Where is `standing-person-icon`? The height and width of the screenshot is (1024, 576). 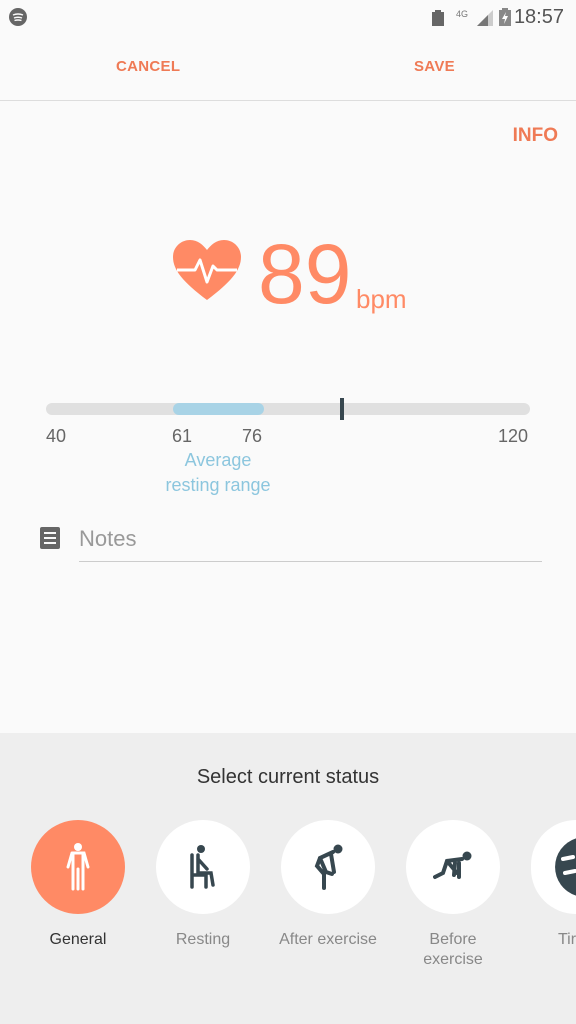 standing-person-icon is located at coordinates (78, 867).